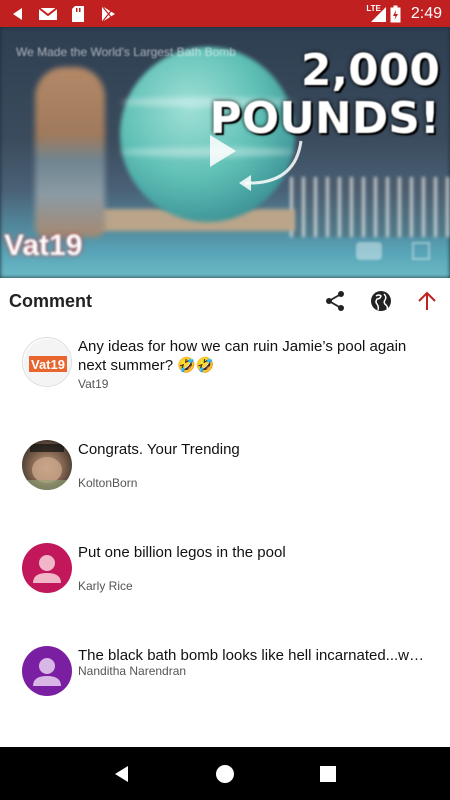 The width and height of the screenshot is (450, 800). What do you see at coordinates (78, 14) in the screenshot?
I see `sd-card-icon` at bounding box center [78, 14].